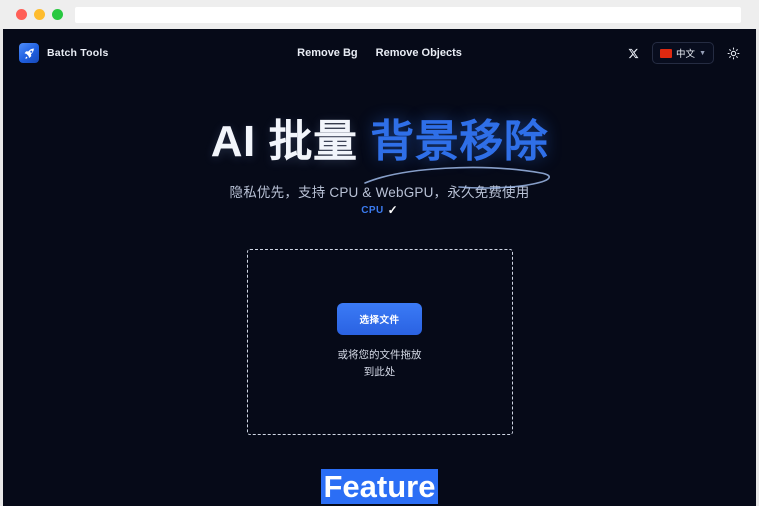  I want to click on dropzone-hint-line-2: 到此处, so click(379, 372).